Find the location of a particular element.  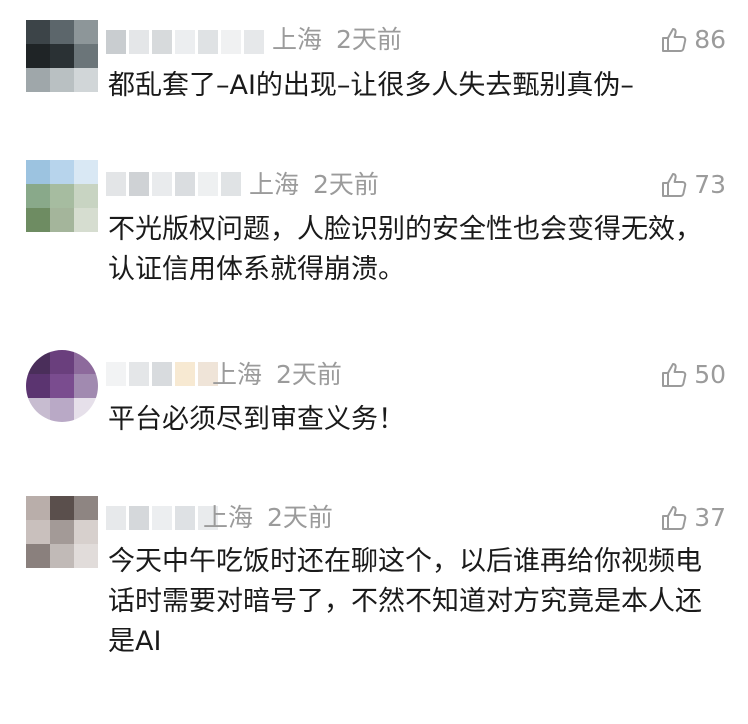

comment-text: 不光版权问题，人脸识别的安全性也会变得无效，认证信用体系就得崩溃。 is located at coordinates (405, 249).